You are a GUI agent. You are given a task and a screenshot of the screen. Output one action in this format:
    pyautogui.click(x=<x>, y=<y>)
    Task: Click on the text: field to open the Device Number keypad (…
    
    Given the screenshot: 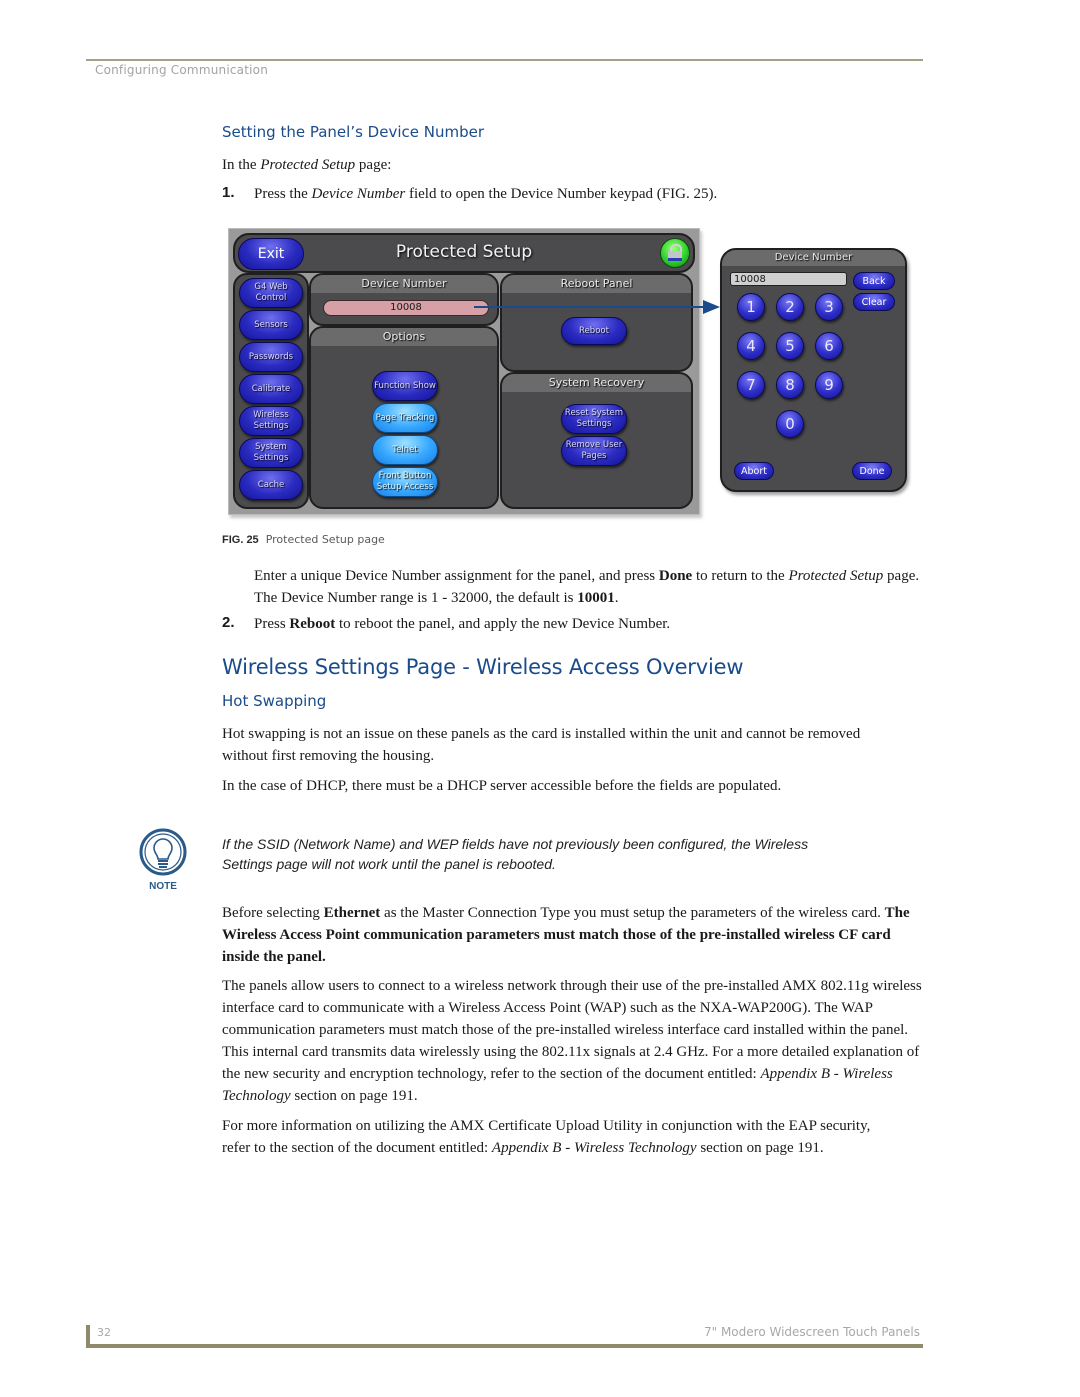 What is the action you would take?
    pyautogui.click(x=561, y=194)
    